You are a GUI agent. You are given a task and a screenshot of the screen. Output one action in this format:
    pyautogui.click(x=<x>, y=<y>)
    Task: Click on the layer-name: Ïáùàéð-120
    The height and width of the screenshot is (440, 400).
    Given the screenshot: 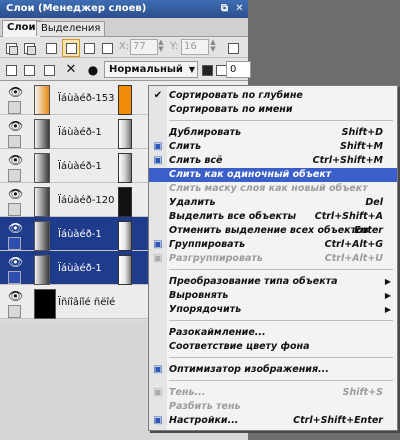 What is the action you would take?
    pyautogui.click(x=86, y=200)
    